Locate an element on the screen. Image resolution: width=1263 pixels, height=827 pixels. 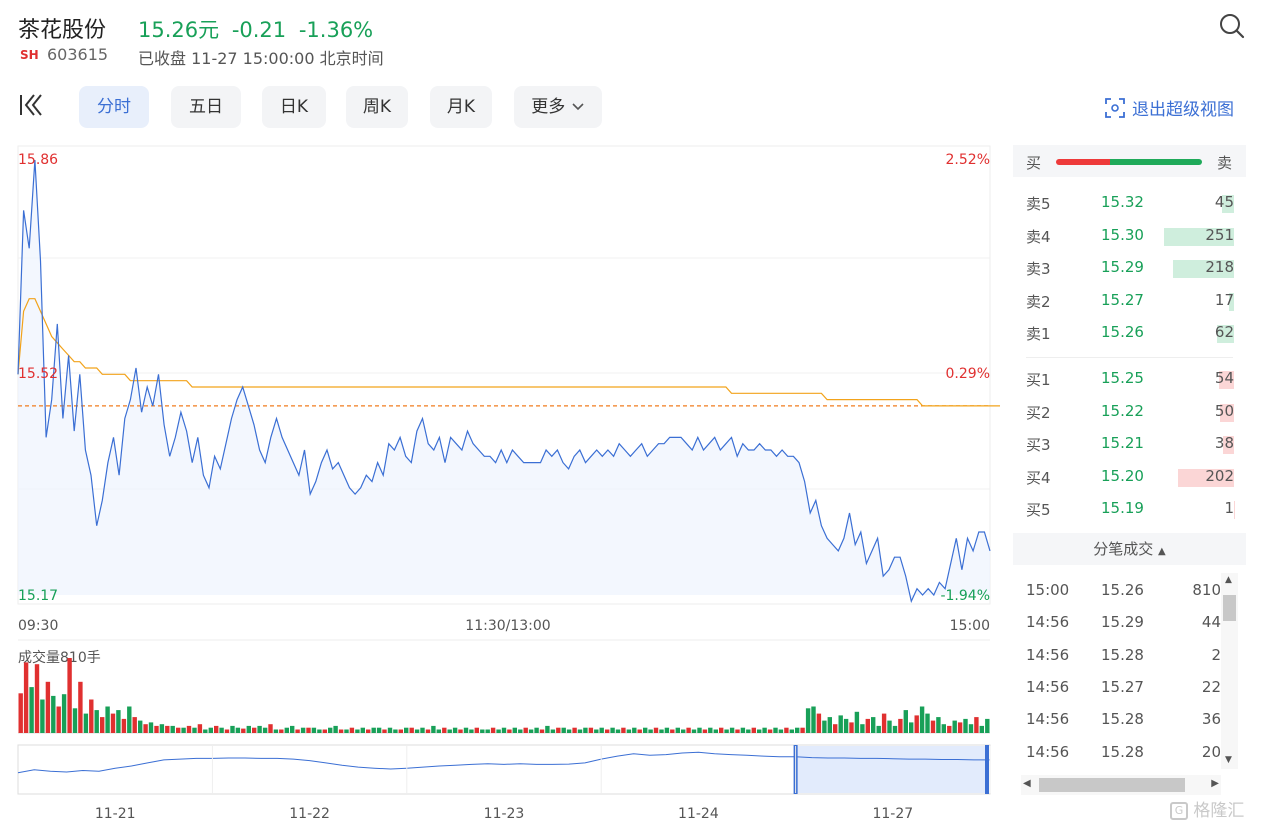
tab-more: 更多 is located at coordinates (558, 107).